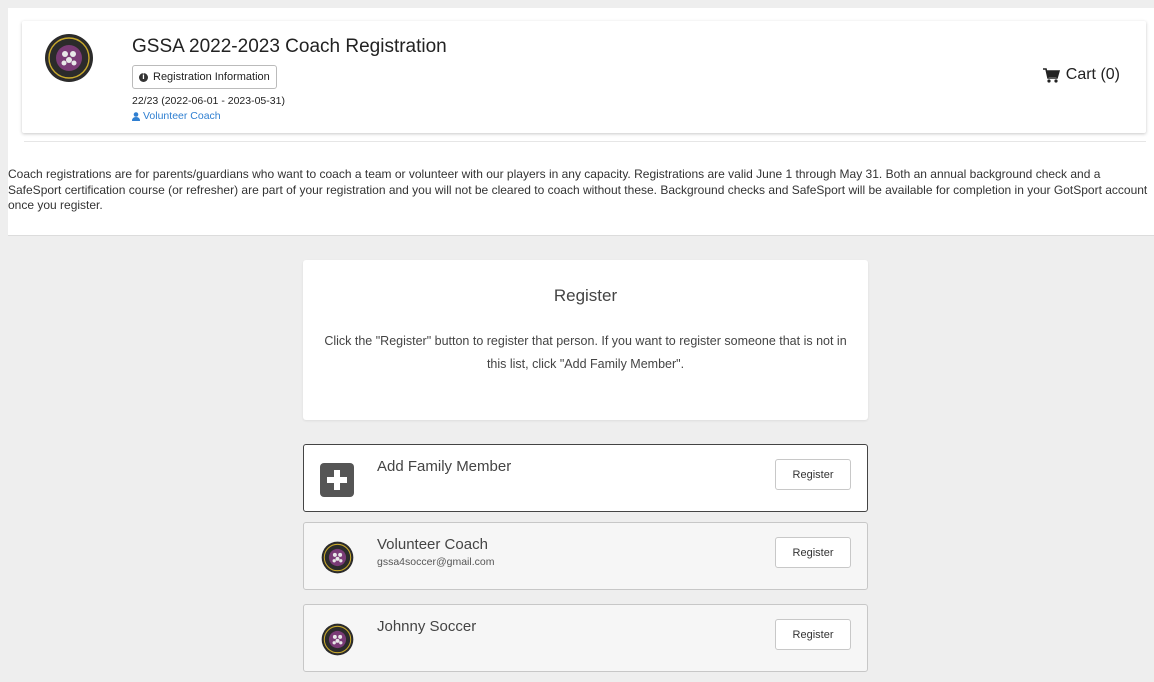 Image resolution: width=1154 pixels, height=682 pixels. I want to click on header-divider, so click(585, 141).